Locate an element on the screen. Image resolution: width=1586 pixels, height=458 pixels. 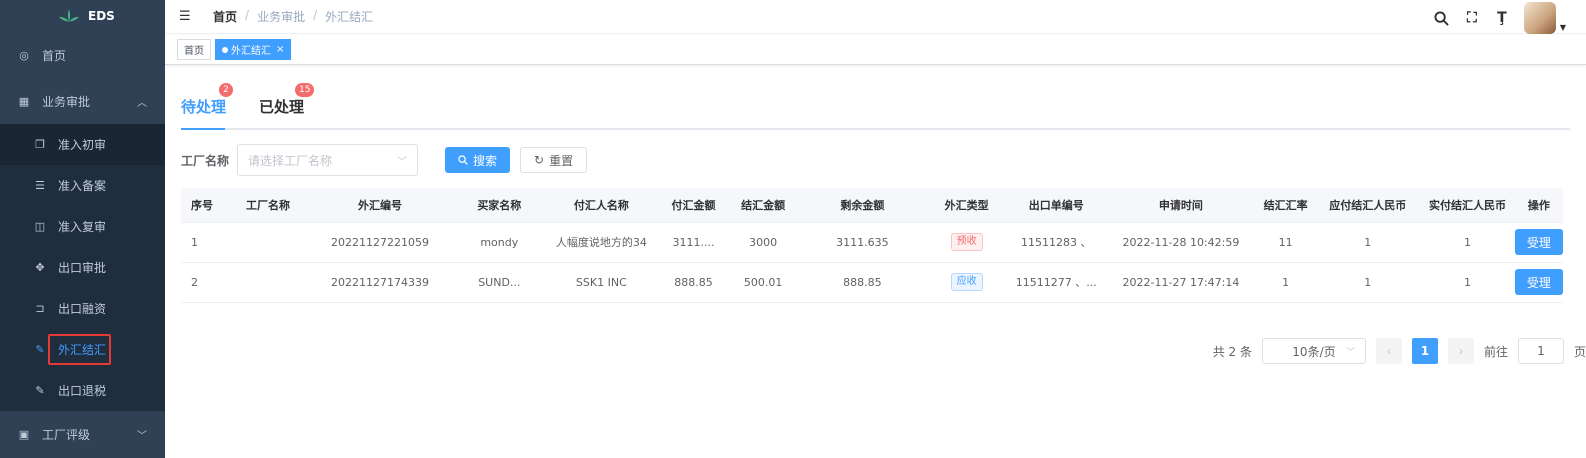
page-suffix: 页 is located at coordinates (1579, 351).